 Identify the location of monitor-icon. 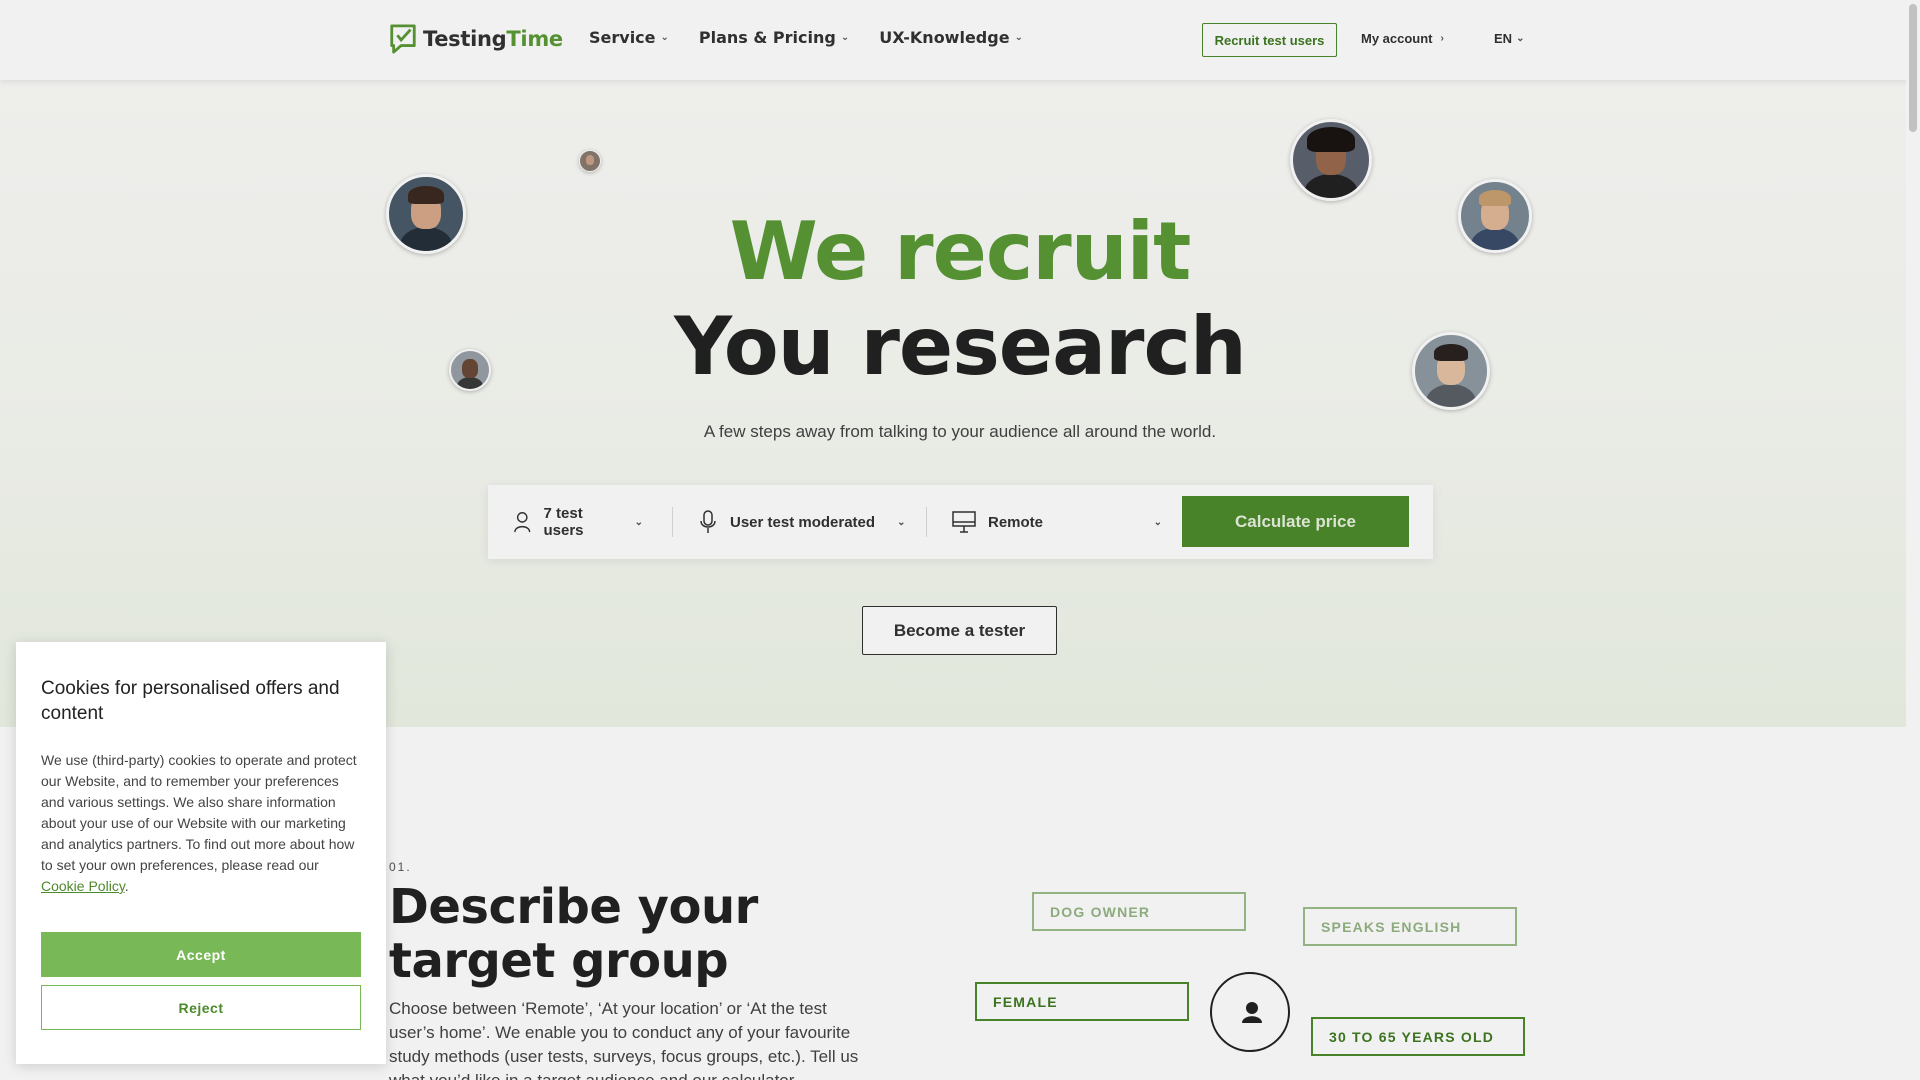
(964, 522).